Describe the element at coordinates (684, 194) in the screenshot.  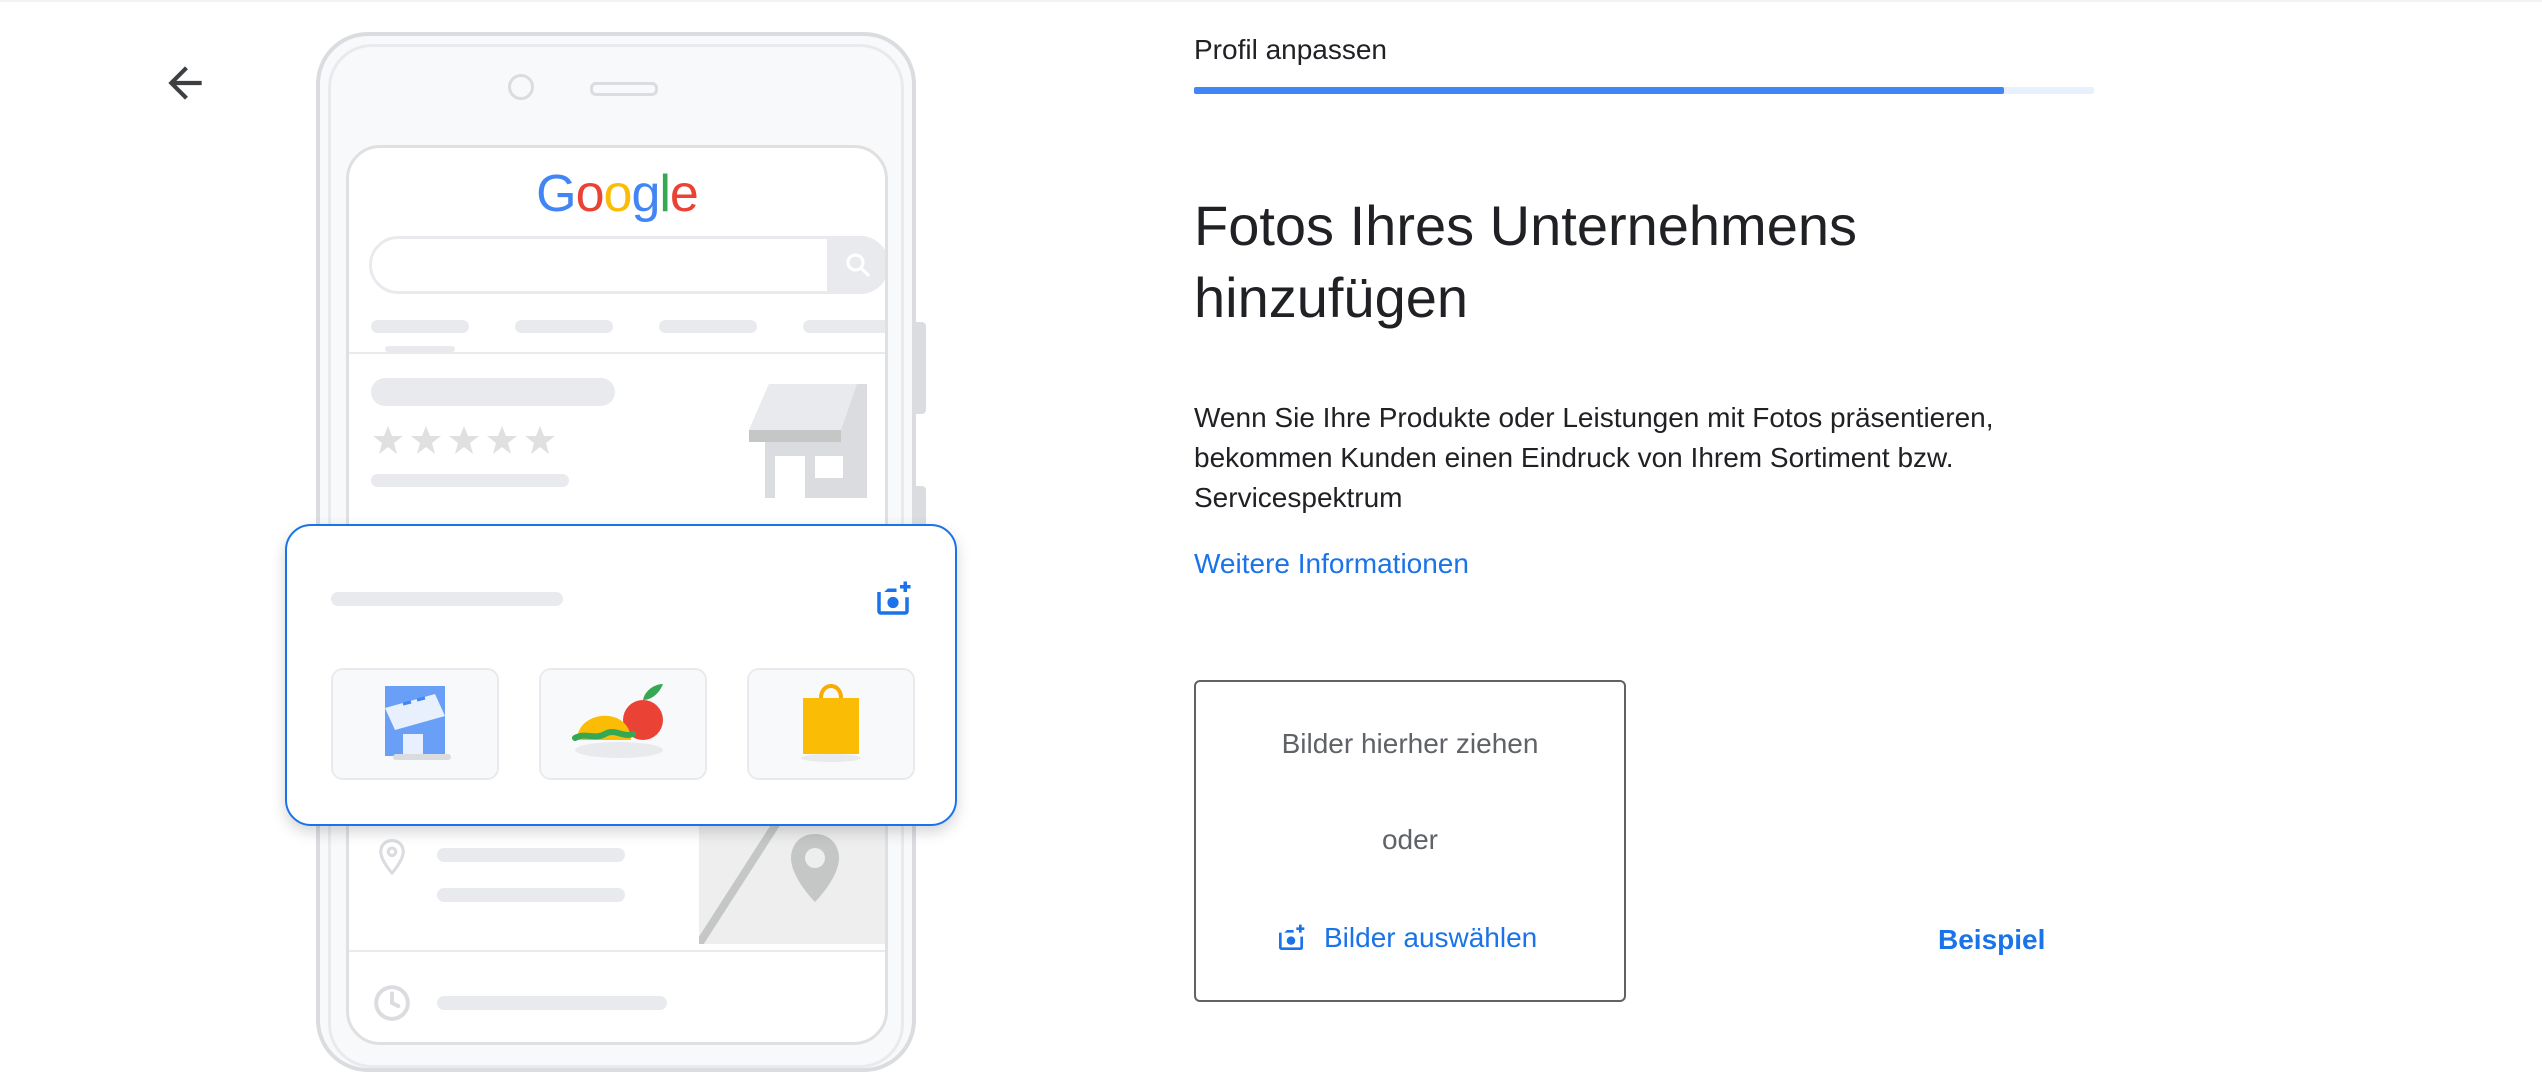
I see `logo-letter: e` at that location.